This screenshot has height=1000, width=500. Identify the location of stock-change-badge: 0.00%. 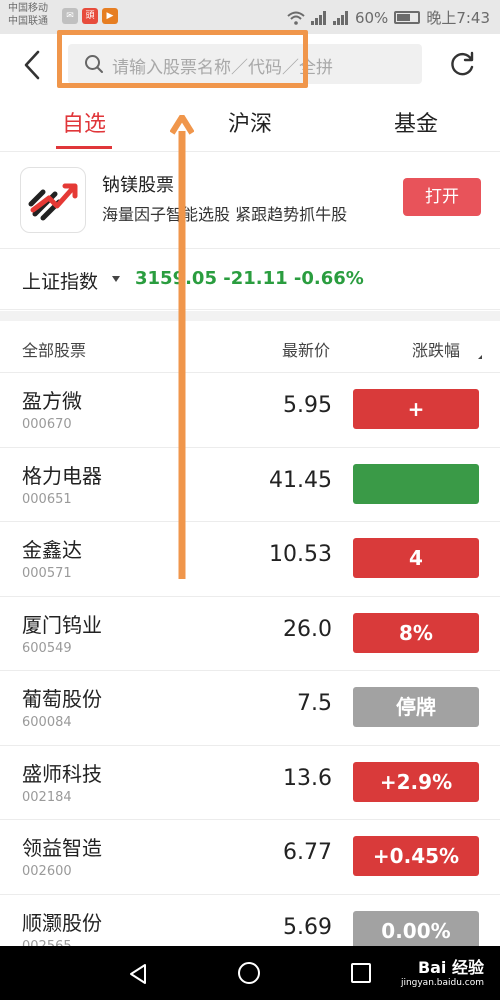
(416, 930).